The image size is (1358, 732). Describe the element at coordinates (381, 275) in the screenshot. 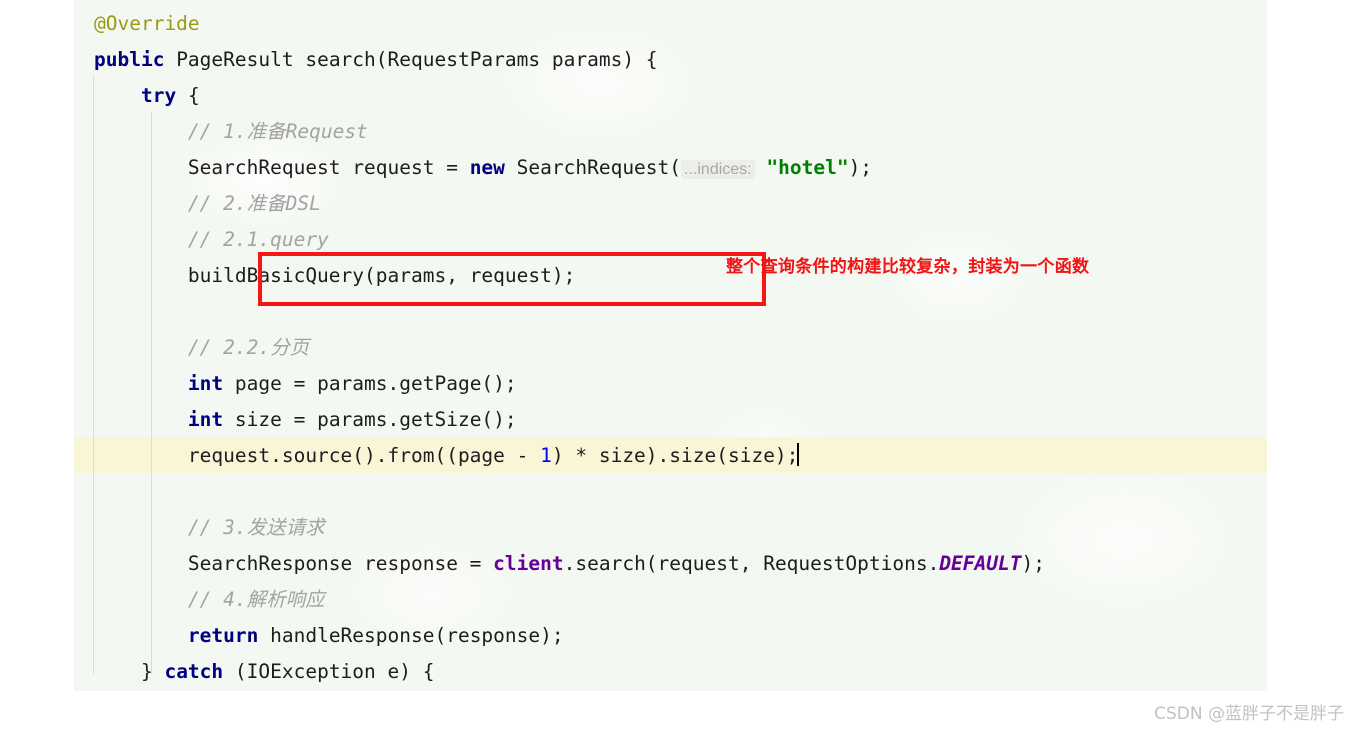

I see `token-plain: buildBasicQuery(params, request);` at that location.